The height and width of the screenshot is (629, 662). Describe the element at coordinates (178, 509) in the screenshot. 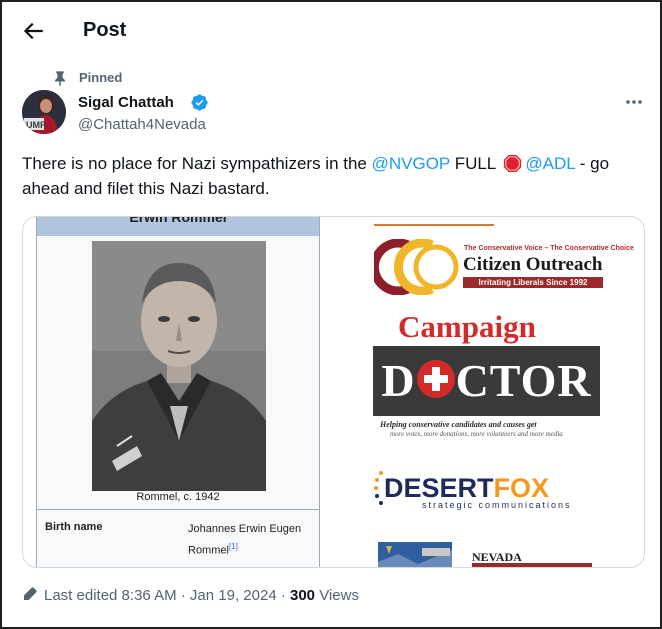

I see `infobox-divider` at that location.